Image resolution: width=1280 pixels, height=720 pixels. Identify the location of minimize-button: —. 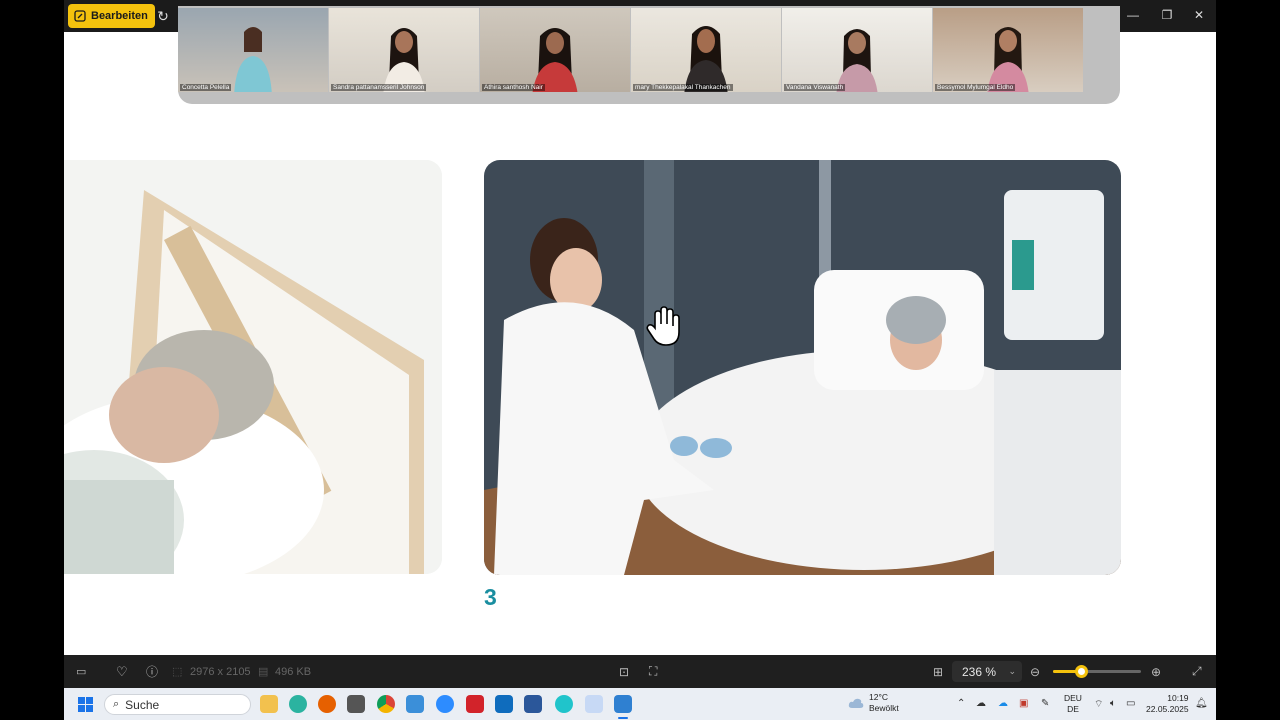
(1133, 15).